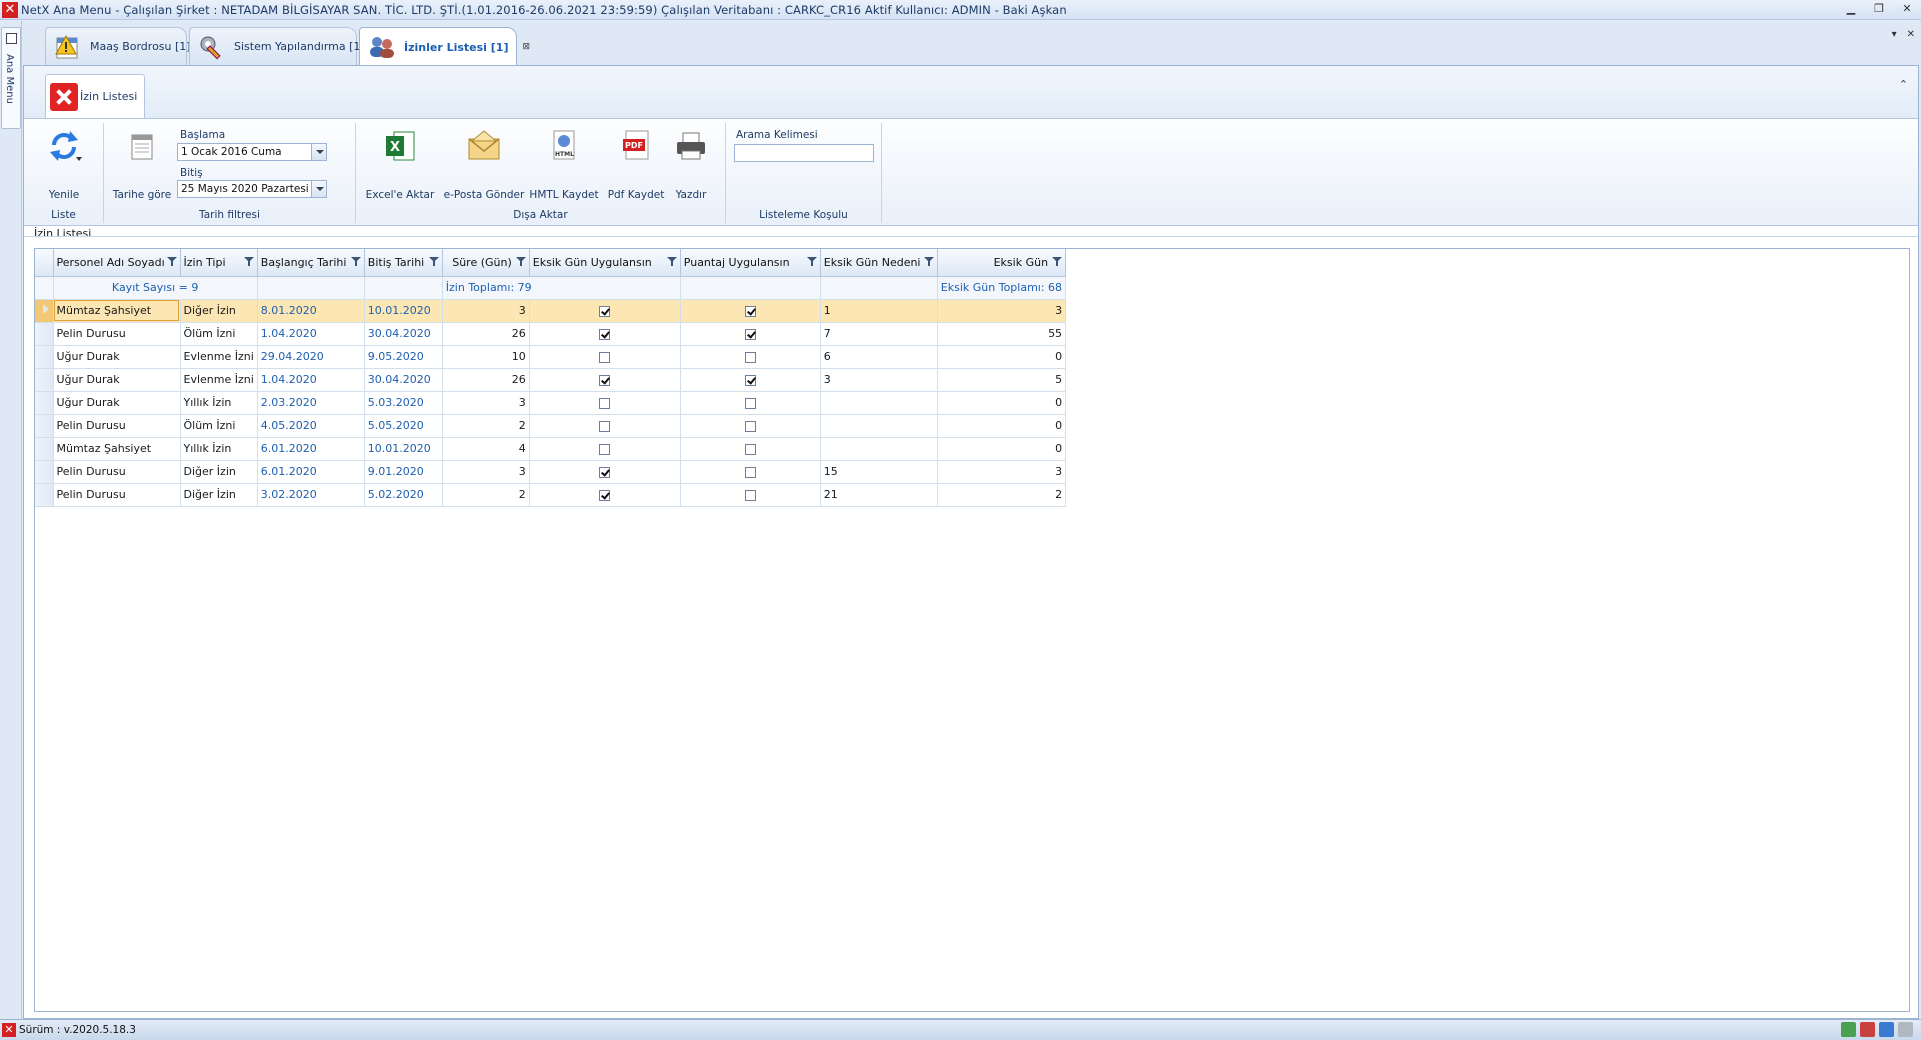  I want to click on column-header-end: Bitiş Tarihi, so click(403, 263).